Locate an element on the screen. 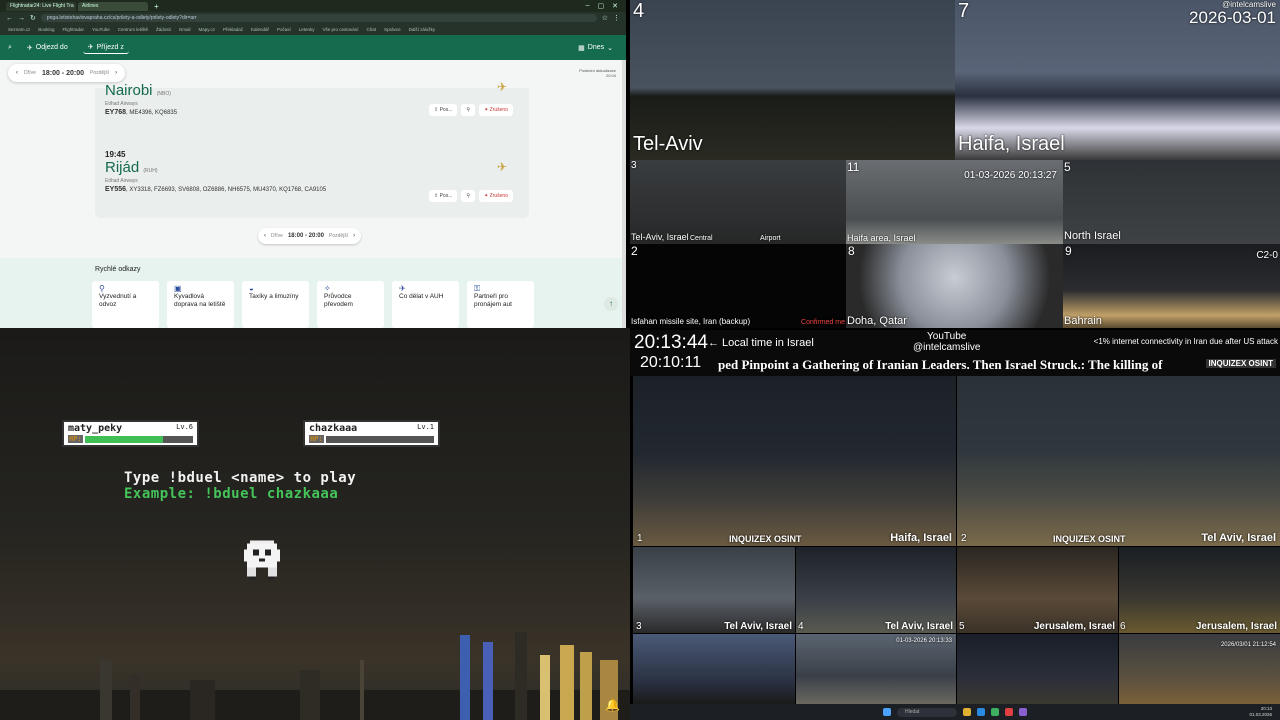  camera-feed: 1 INQUIZEX OSINT Haifa, Israel is located at coordinates (794, 461).